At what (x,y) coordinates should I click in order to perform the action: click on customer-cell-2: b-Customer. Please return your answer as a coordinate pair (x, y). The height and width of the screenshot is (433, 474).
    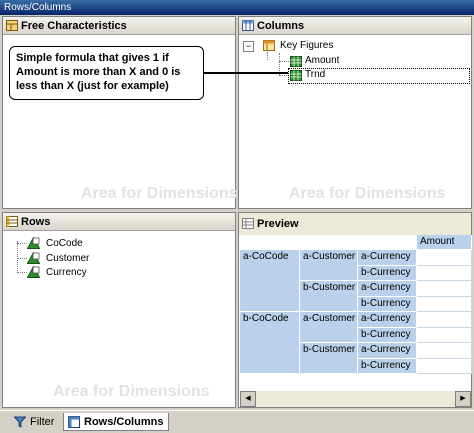
    Looking at the image, I should click on (329, 296).